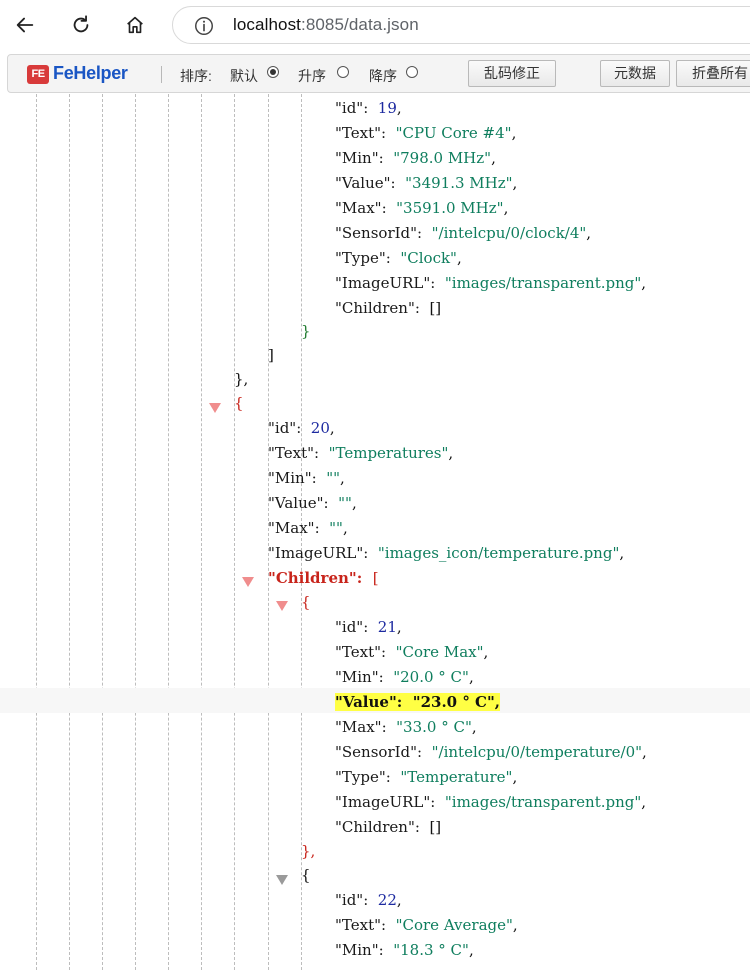 The image size is (750, 970). Describe the element at coordinates (383, 76) in the screenshot. I see `sort-desc-label: 降序` at that location.